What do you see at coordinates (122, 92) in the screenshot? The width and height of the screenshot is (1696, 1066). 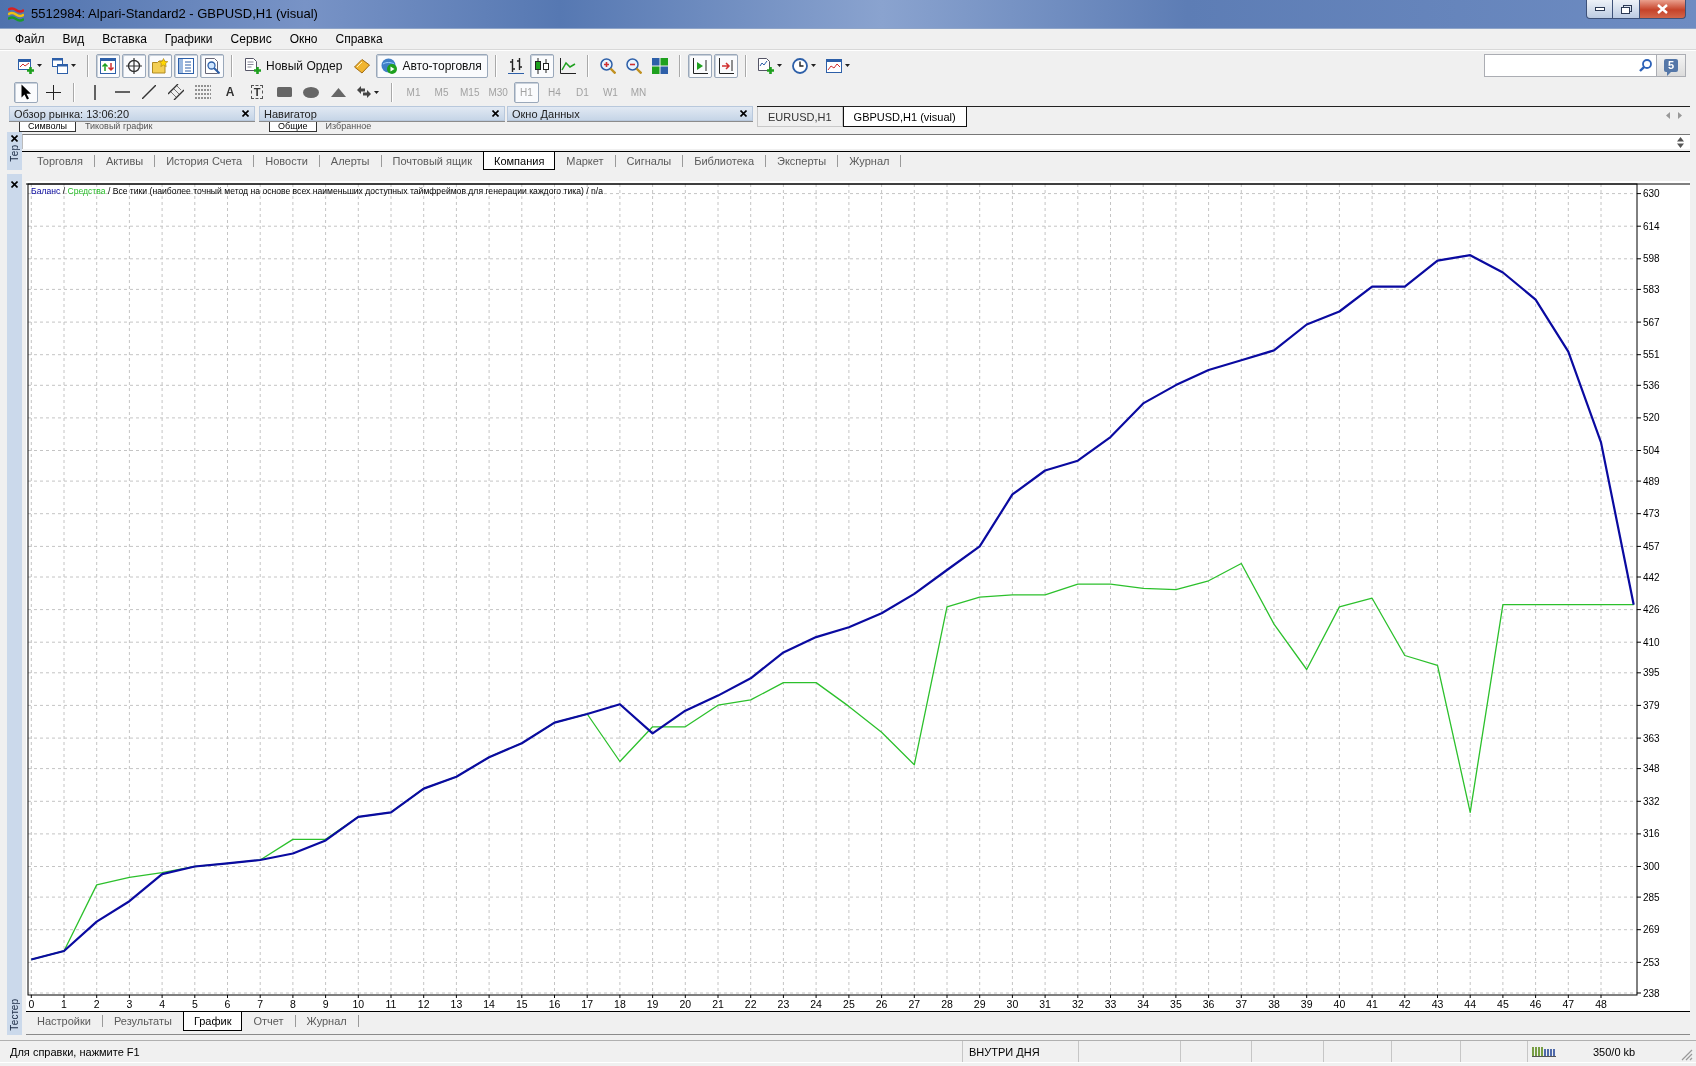 I see `horizontal-line-icon` at bounding box center [122, 92].